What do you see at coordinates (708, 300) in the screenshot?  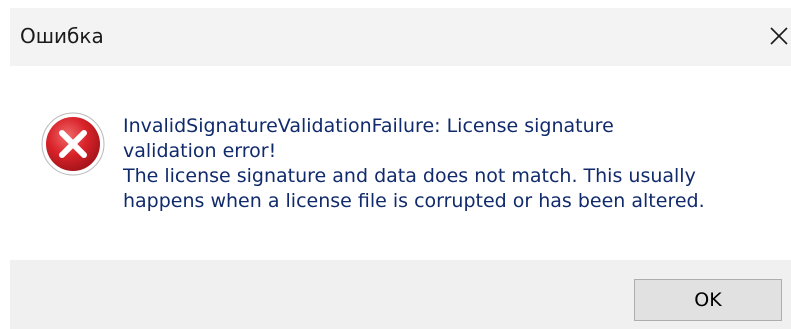 I see `ok-button: OK` at bounding box center [708, 300].